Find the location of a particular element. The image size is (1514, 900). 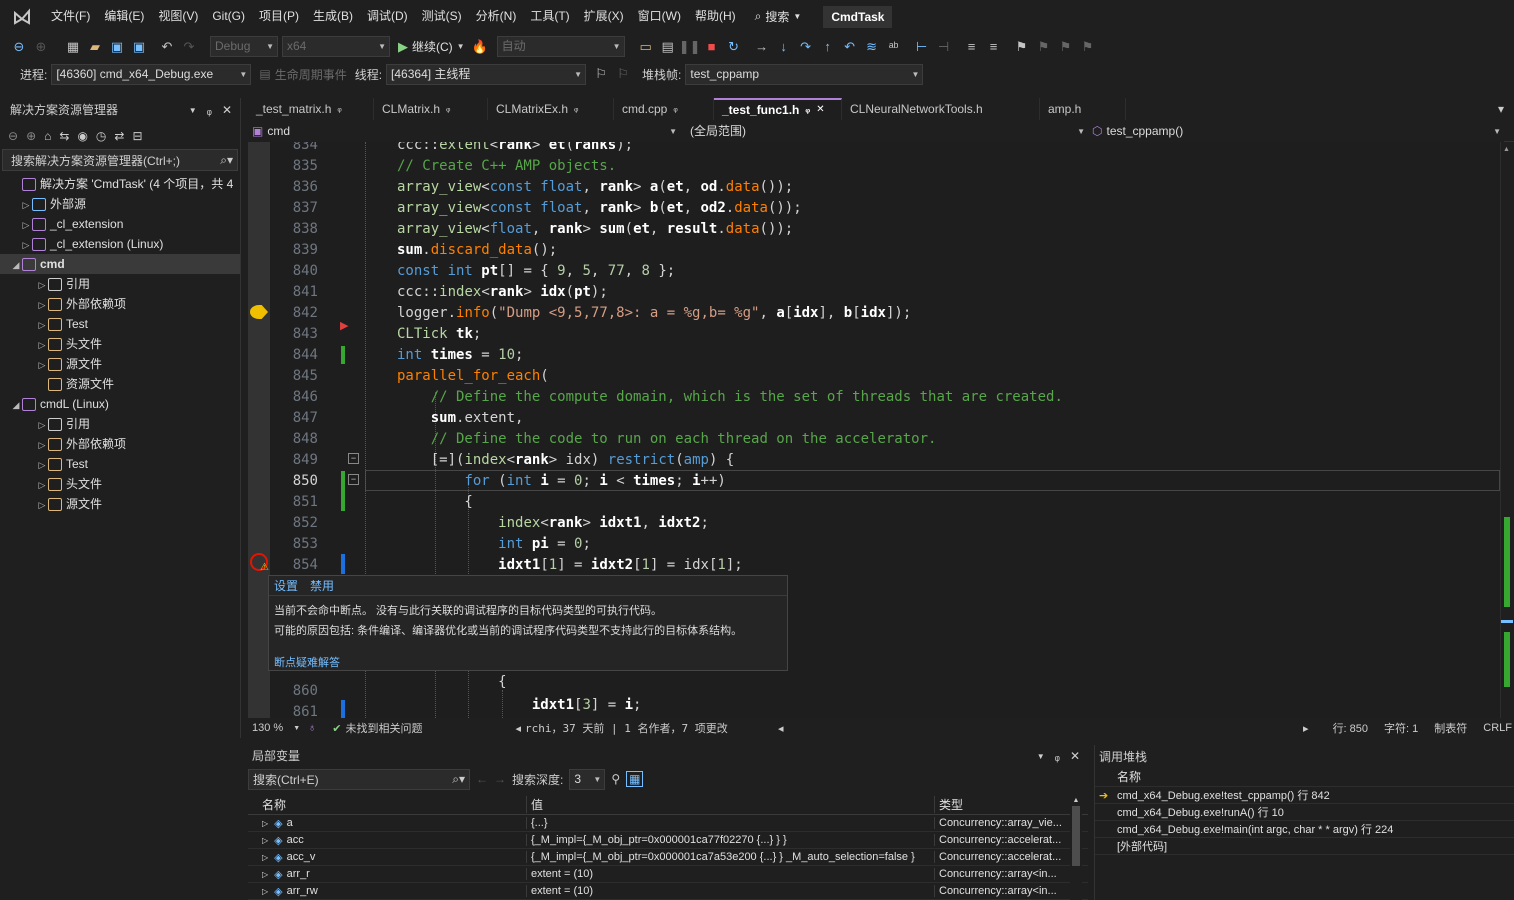

platform-select: x64 ▼ is located at coordinates (336, 46).